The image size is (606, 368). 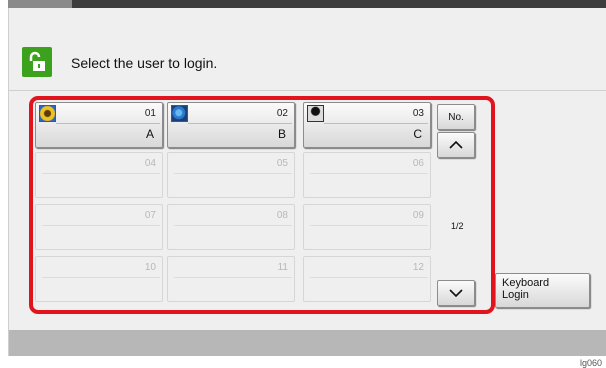 I want to click on chevron-down-icon, so click(x=456, y=293).